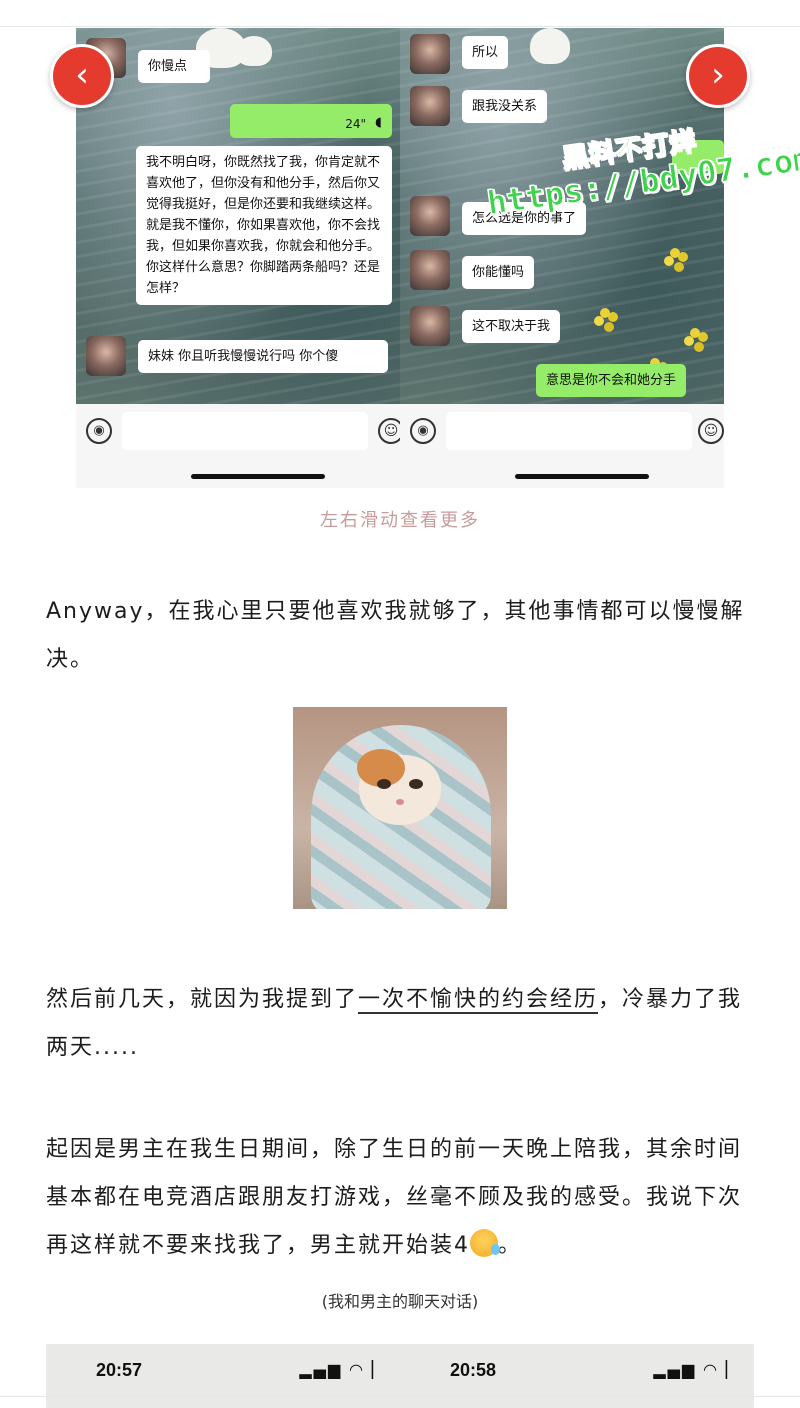 The height and width of the screenshot is (1408, 800). Describe the element at coordinates (400, 1301) in the screenshot. I see `image-caption: (我和男主的聊天对话)` at that location.